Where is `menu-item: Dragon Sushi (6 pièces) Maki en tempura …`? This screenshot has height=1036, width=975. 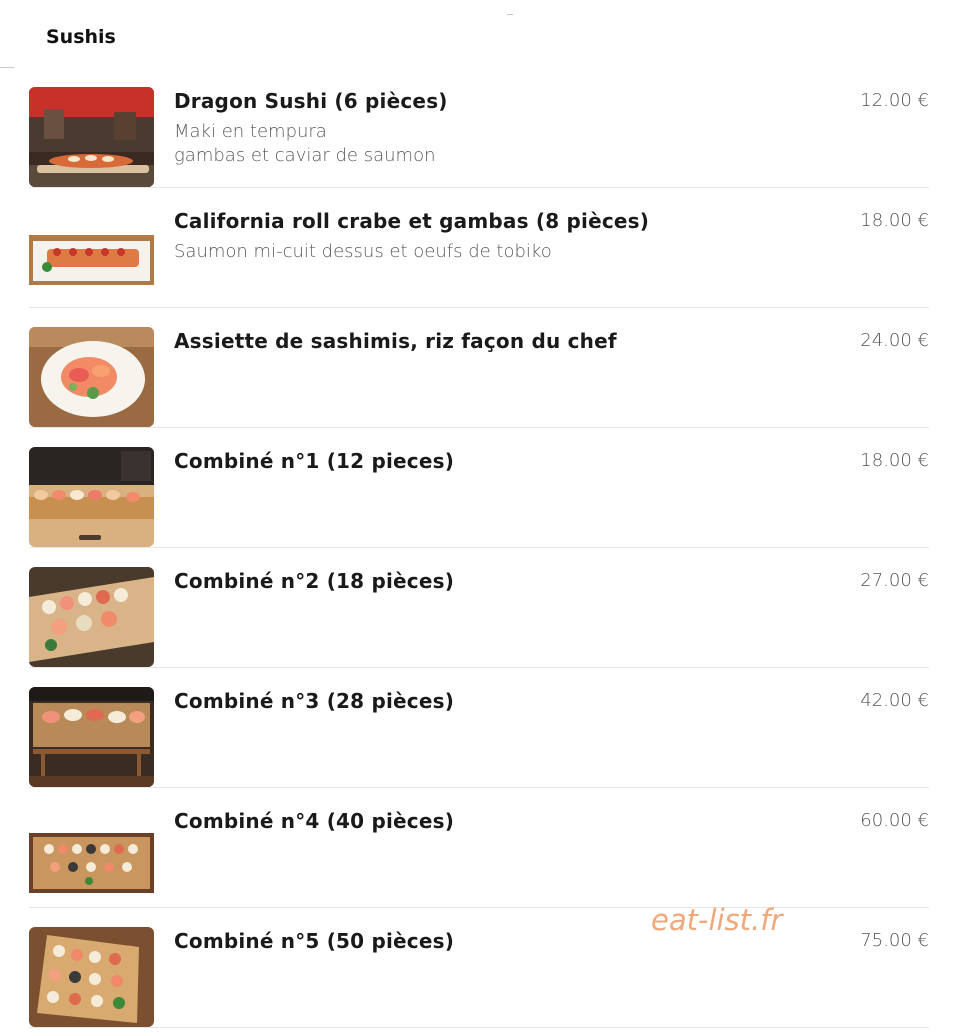 menu-item: Dragon Sushi (6 pièces) Maki en tempura … is located at coordinates (479, 128).